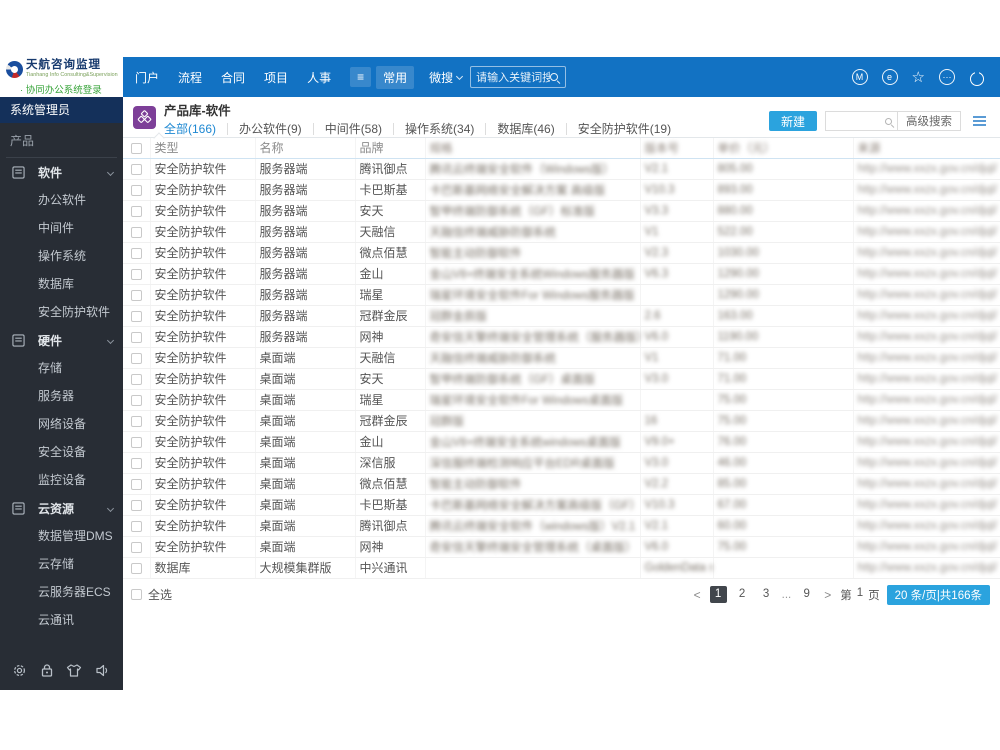  Describe the element at coordinates (518, 77) in the screenshot. I see `global-search-input: 请输入关键词搜索` at that location.